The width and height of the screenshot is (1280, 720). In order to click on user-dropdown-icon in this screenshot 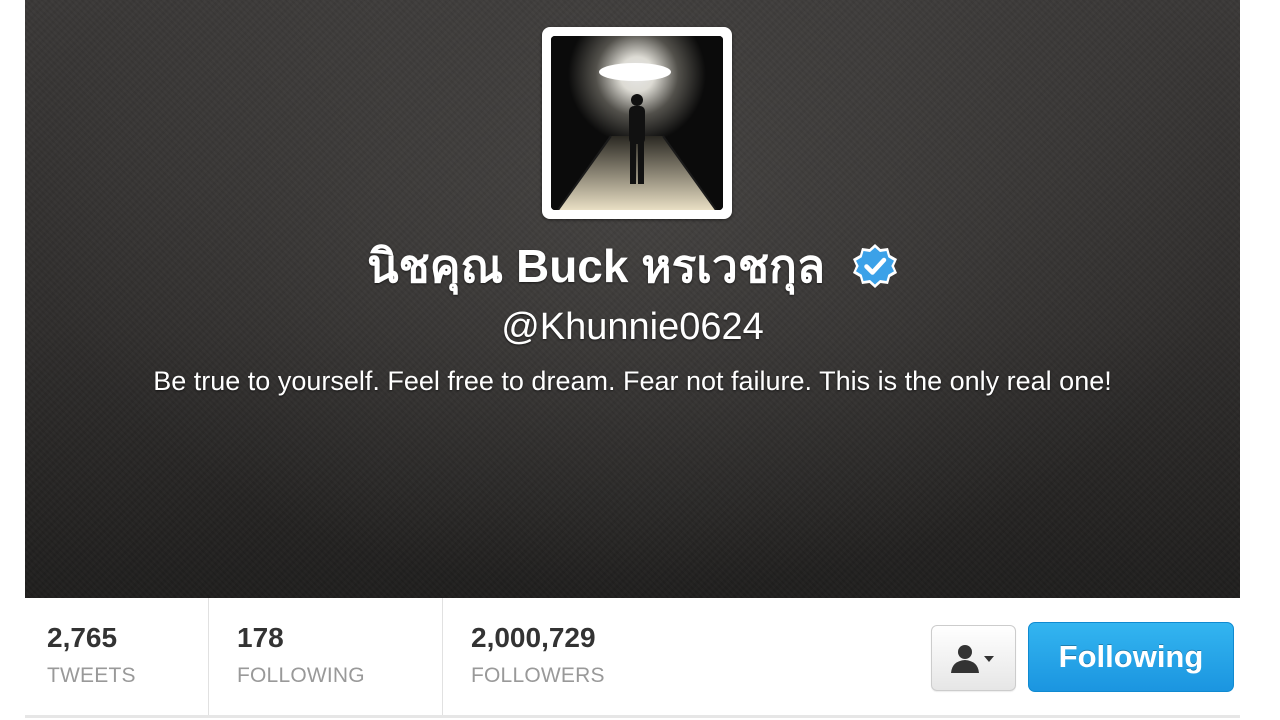, I will do `click(972, 659)`.